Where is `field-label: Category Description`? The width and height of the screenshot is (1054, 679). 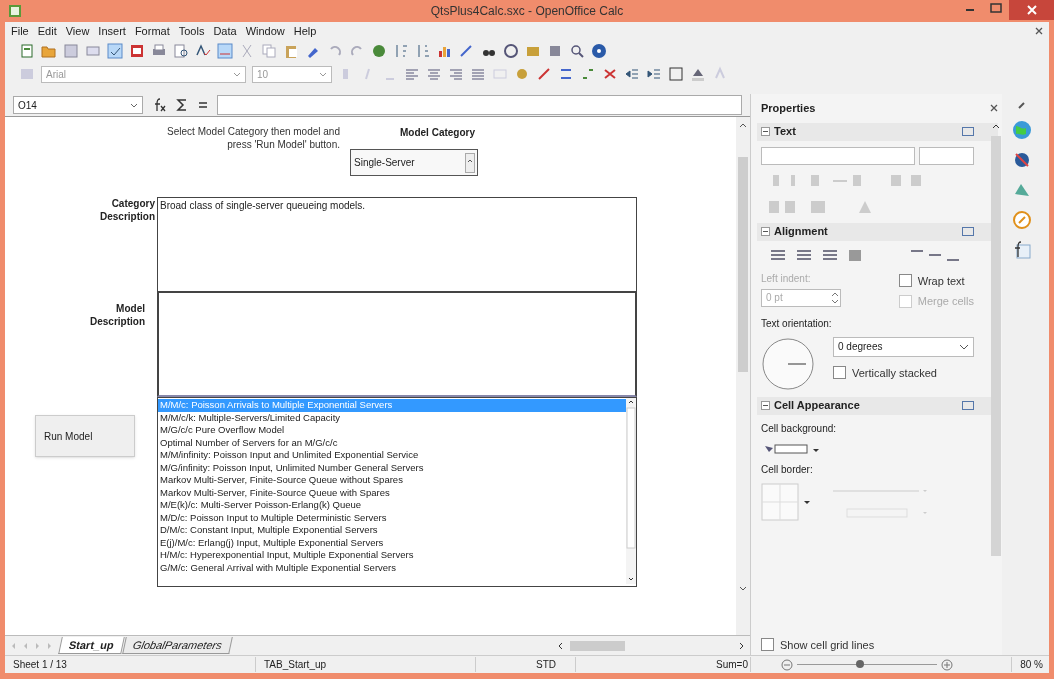 field-label: Category Description is located at coordinates (127, 210).